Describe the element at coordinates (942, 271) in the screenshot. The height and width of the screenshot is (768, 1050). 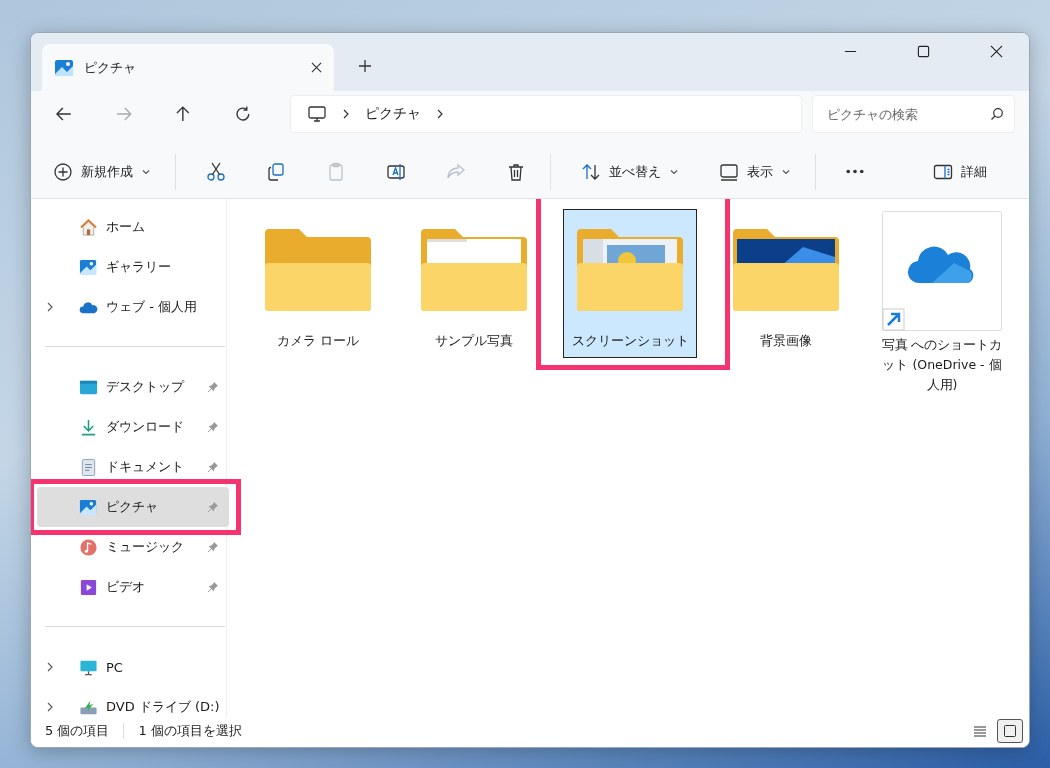
I see `cloud-shortcut-icon` at that location.